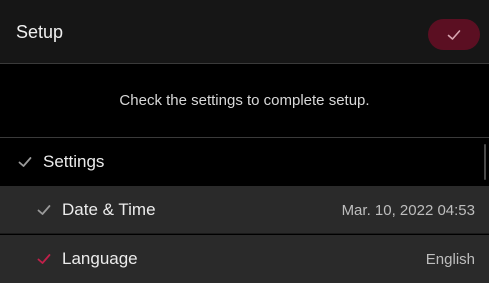 The width and height of the screenshot is (489, 283). I want to click on settings-section-label: Settings, so click(74, 161).